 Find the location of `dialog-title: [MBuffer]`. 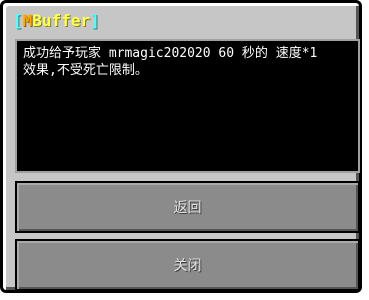

dialog-title: [MBuffer] is located at coordinates (56, 21).